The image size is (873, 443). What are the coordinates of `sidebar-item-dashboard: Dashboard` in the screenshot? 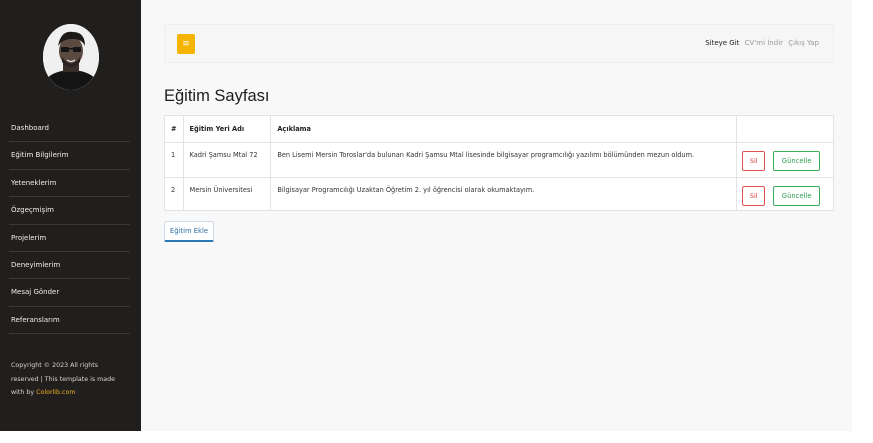 It's located at (69, 129).